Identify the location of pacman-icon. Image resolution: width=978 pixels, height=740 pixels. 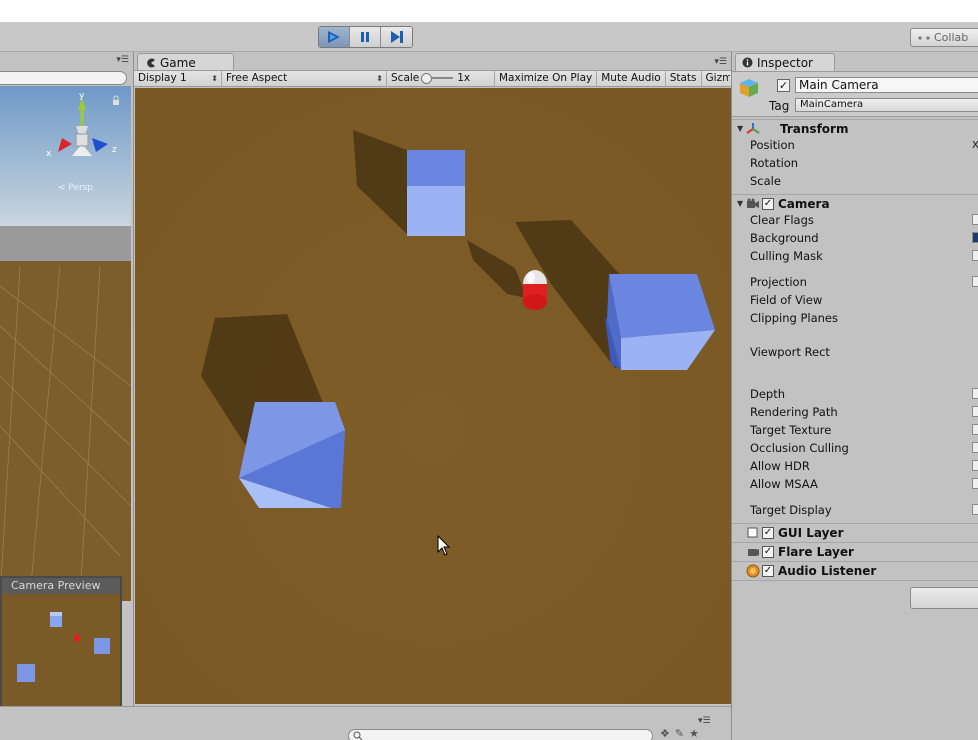
(151, 62).